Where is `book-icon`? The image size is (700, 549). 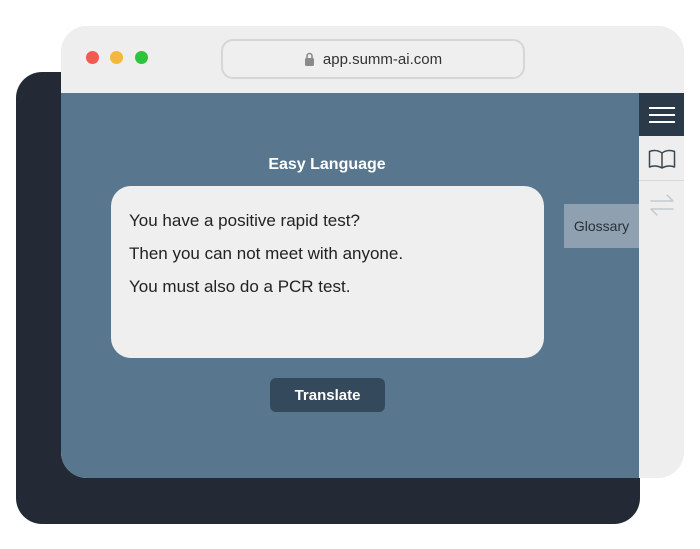
book-icon is located at coordinates (661, 159).